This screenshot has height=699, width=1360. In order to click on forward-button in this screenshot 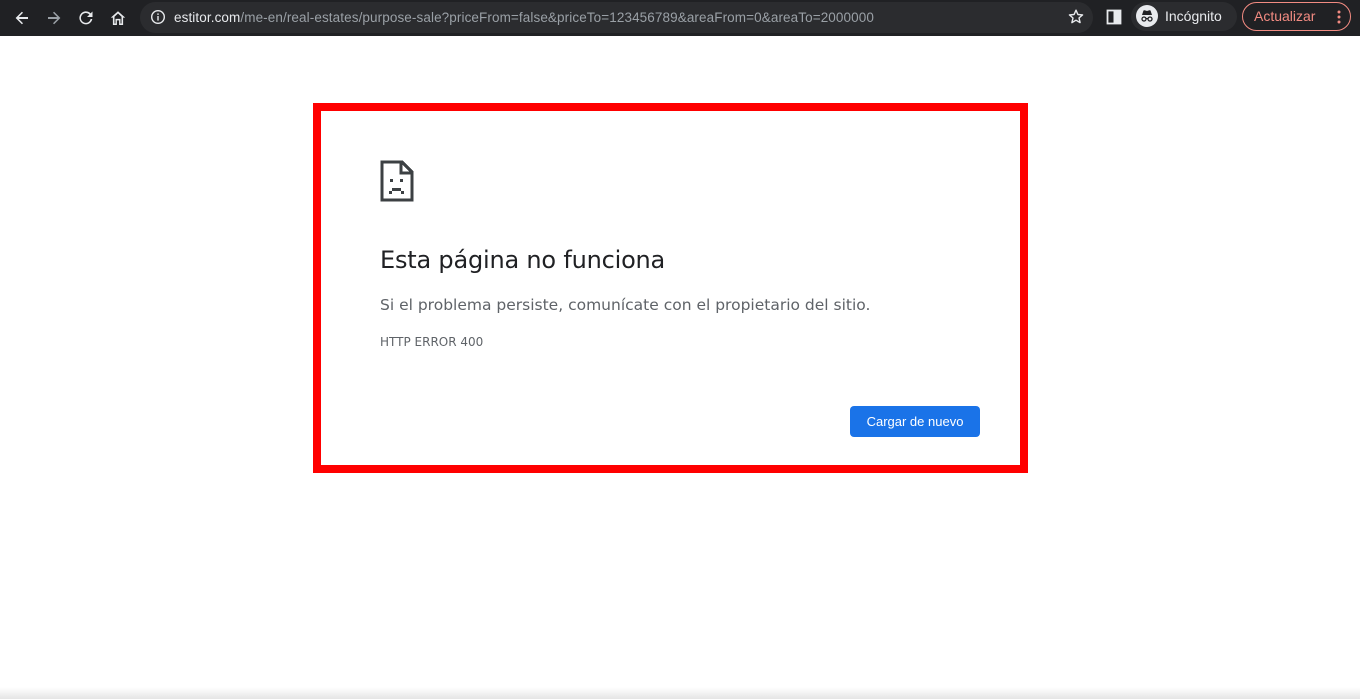, I will do `click(54, 18)`.